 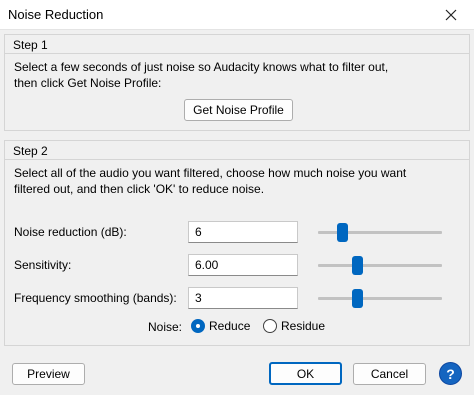 I want to click on step1-label: Step 1, so click(x=30, y=45).